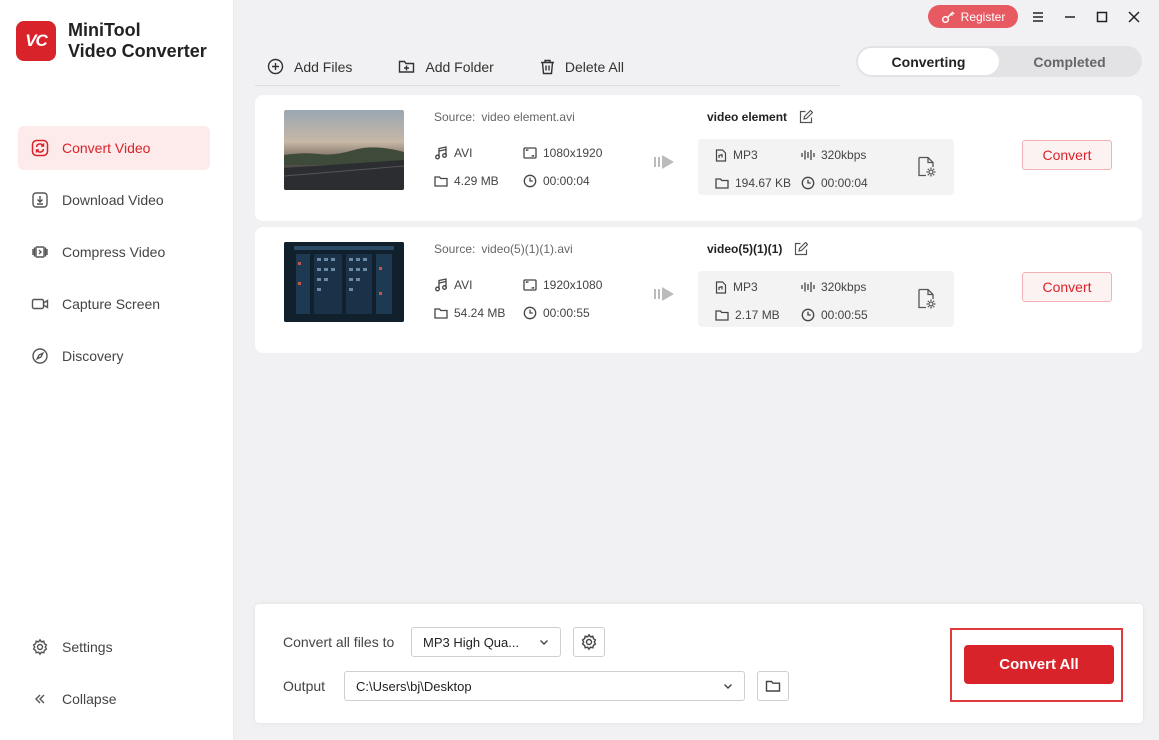 The height and width of the screenshot is (740, 1159). I want to click on convert-icon, so click(40, 148).